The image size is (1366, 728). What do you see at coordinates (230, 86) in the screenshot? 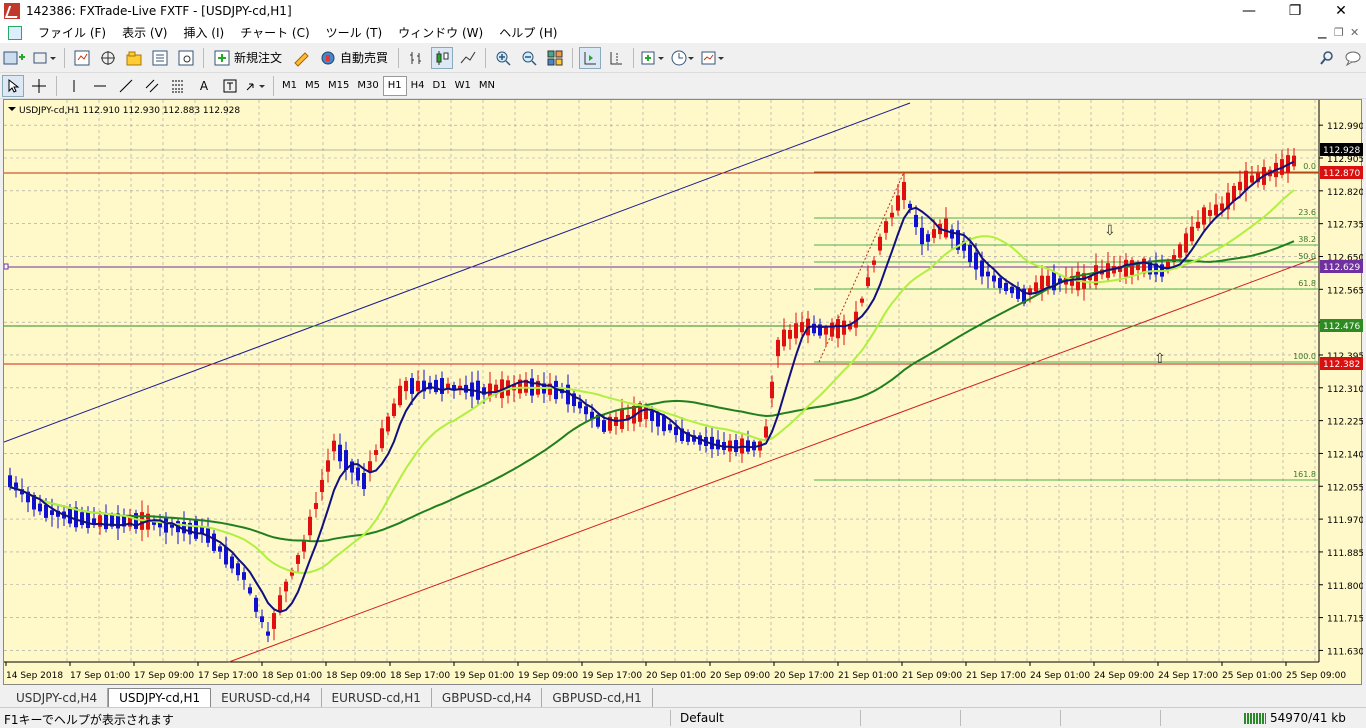
I see `text-label-icon` at bounding box center [230, 86].